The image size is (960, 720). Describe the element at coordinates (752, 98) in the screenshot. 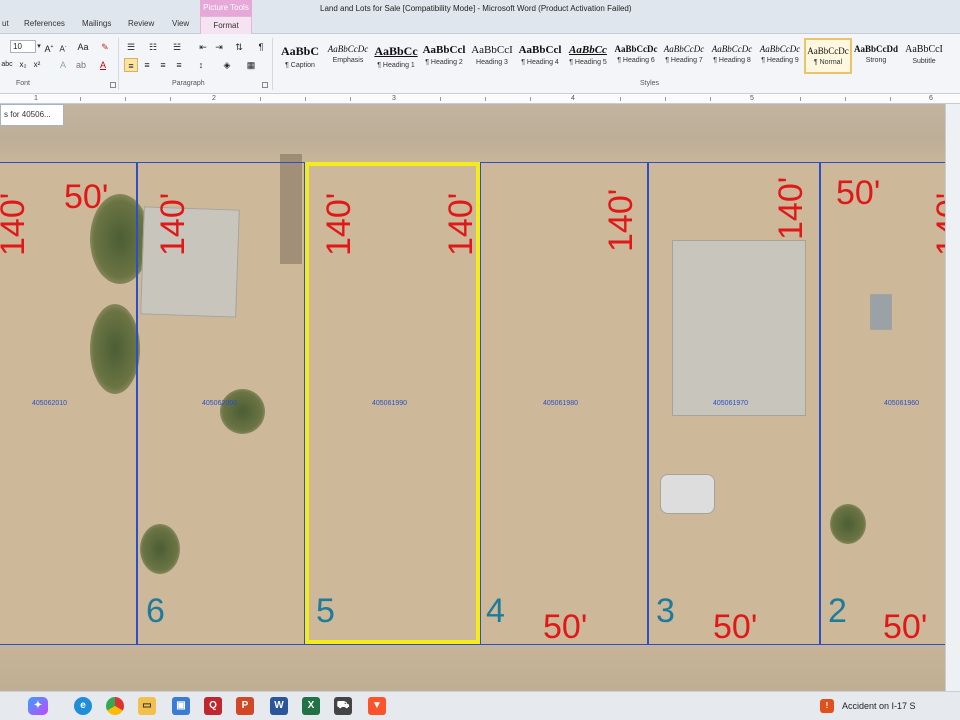

I see `ruler-number: 5` at that location.